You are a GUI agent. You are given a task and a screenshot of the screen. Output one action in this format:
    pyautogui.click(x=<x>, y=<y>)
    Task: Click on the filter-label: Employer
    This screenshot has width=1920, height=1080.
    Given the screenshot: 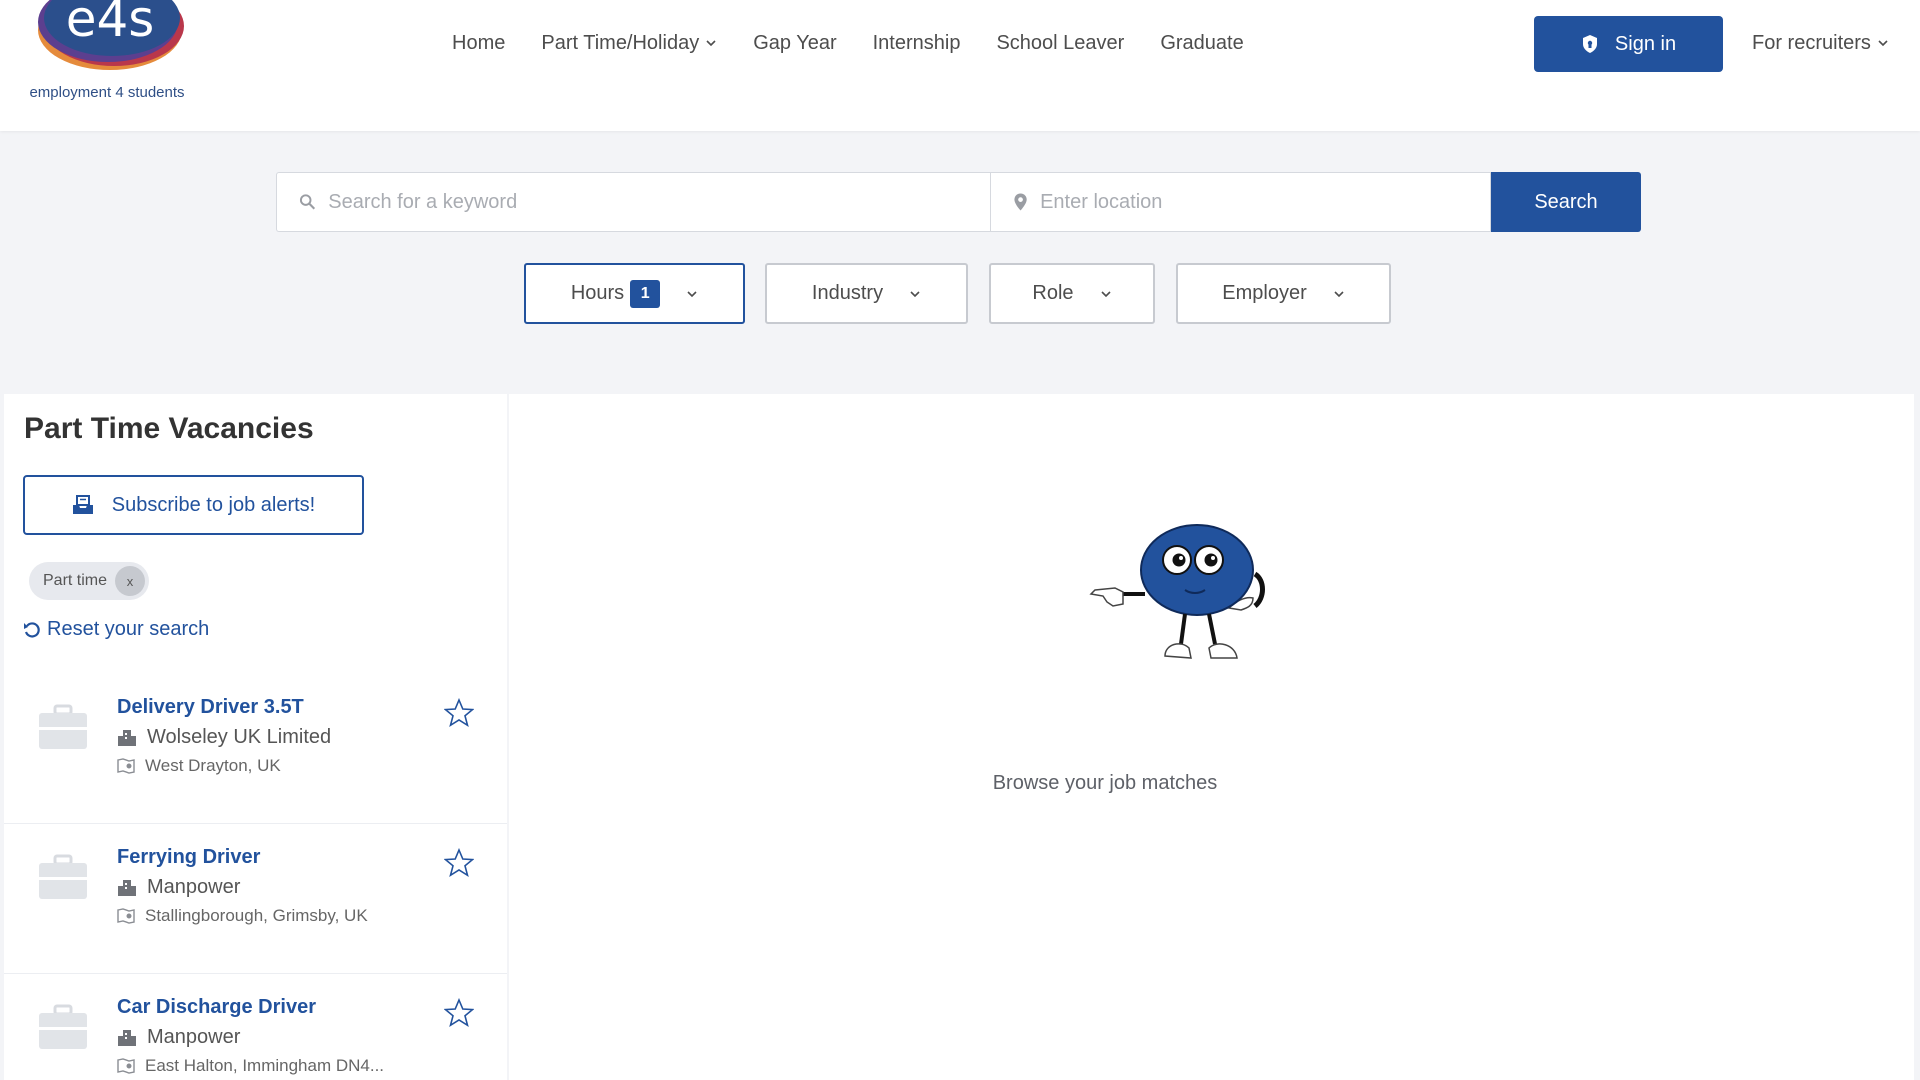 What is the action you would take?
    pyautogui.click(x=1264, y=293)
    